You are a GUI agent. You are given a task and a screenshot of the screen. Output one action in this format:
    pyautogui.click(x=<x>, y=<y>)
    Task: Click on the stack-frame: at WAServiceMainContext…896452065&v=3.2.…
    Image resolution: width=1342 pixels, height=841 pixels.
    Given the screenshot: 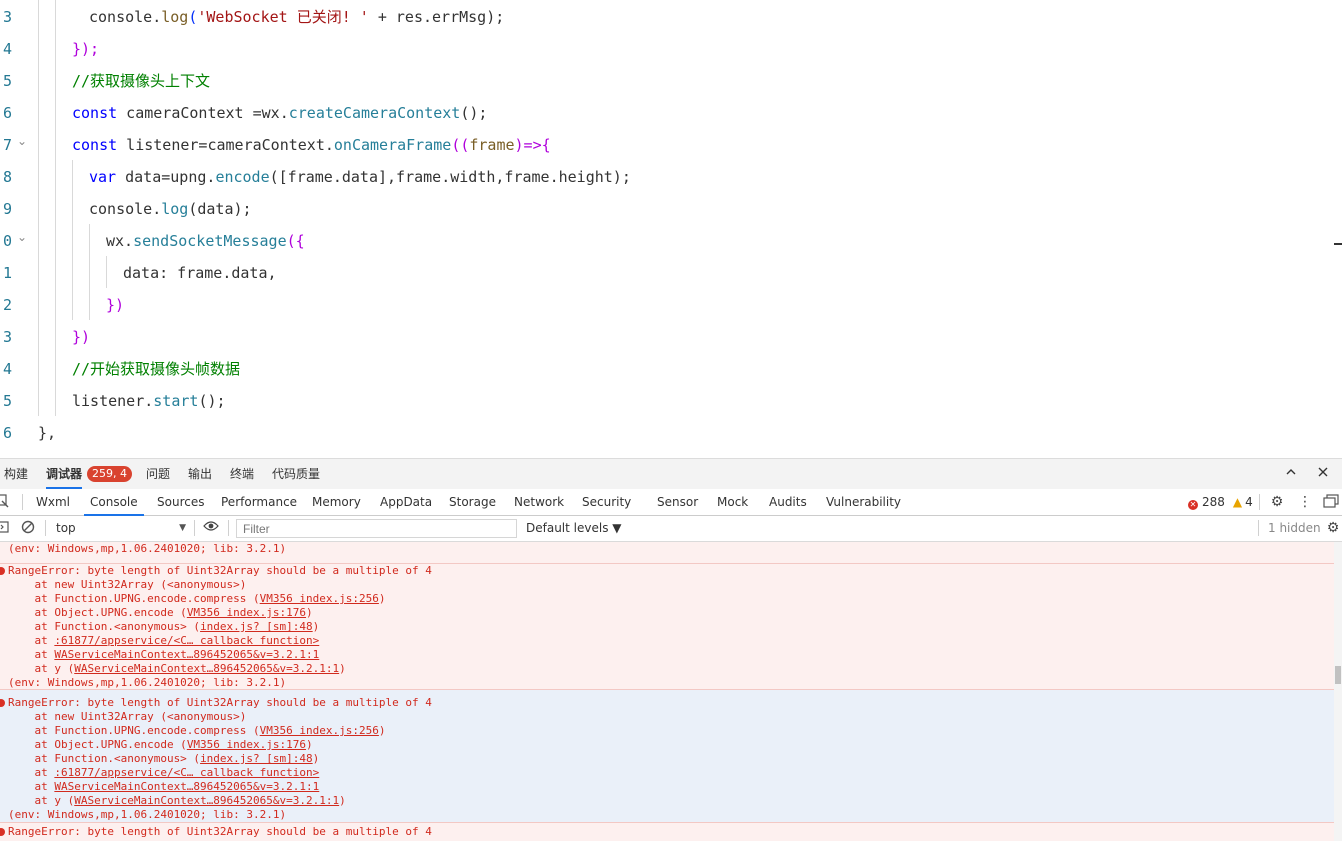 What is the action you would take?
    pyautogui.click(x=164, y=654)
    